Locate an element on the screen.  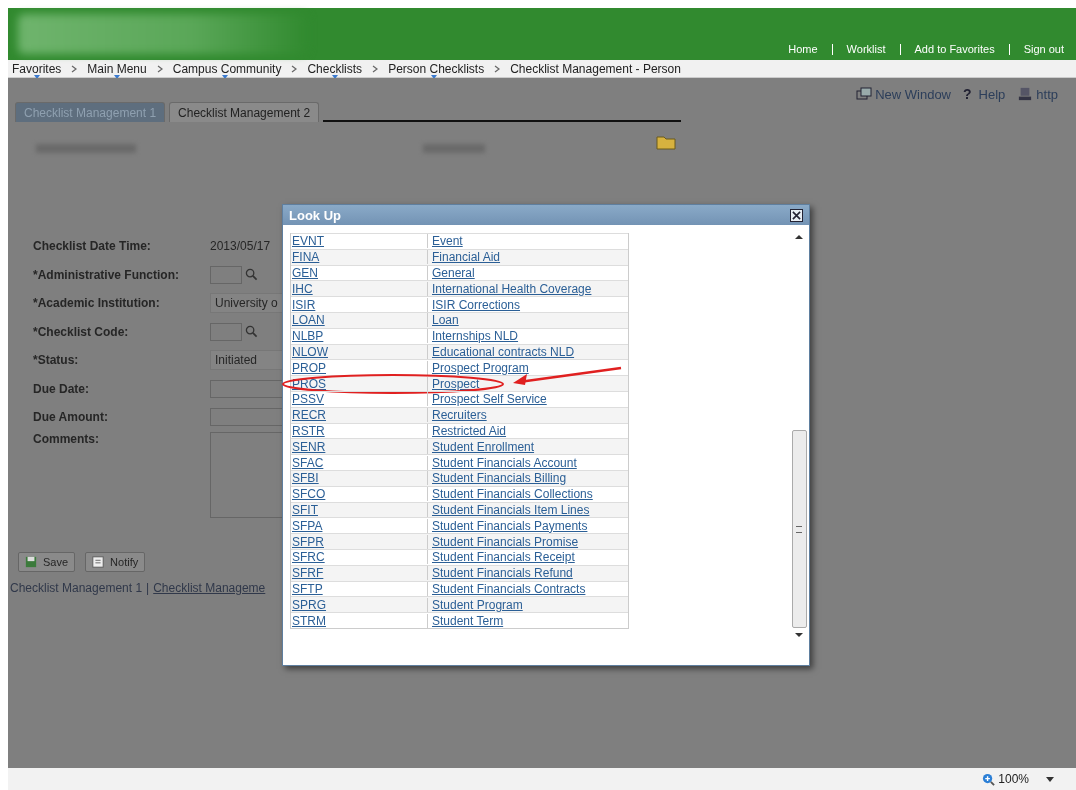
field-label: *Checklist Code: is located at coordinates (81, 331).